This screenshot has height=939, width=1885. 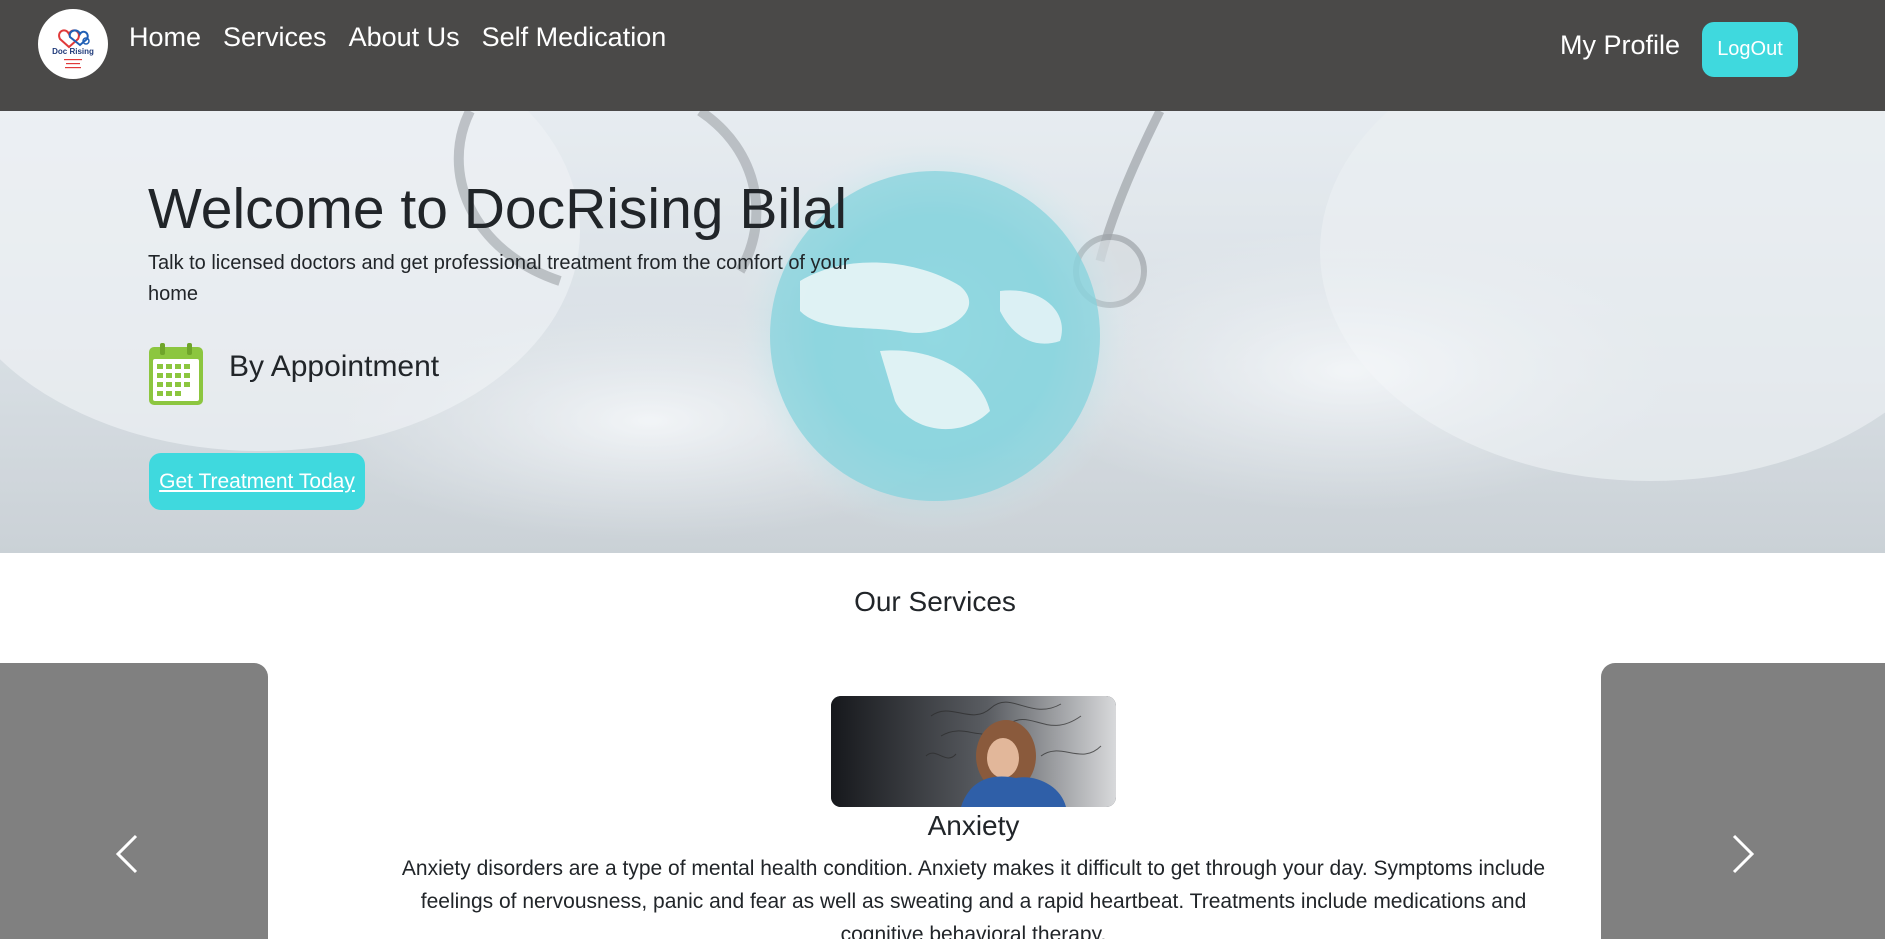 I want to click on anxiety-illustration, so click(x=973, y=751).